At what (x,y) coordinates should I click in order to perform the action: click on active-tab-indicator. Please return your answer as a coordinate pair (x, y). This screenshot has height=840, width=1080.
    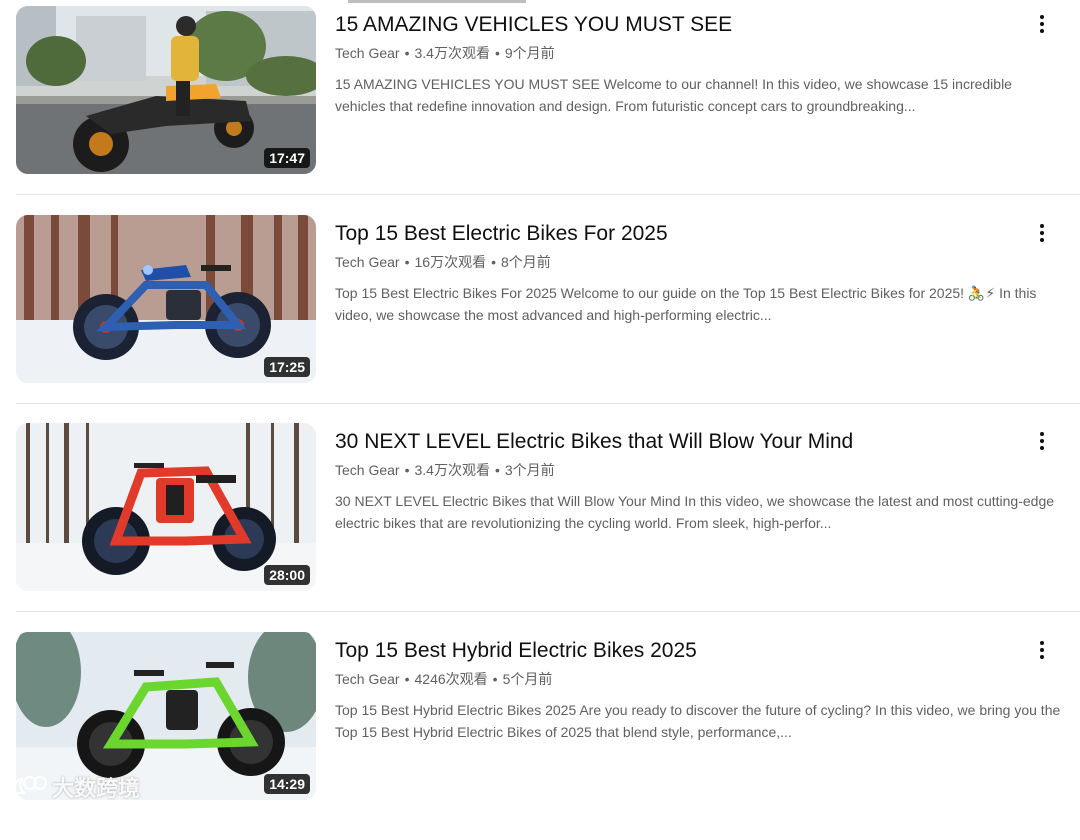
    Looking at the image, I should click on (437, 1).